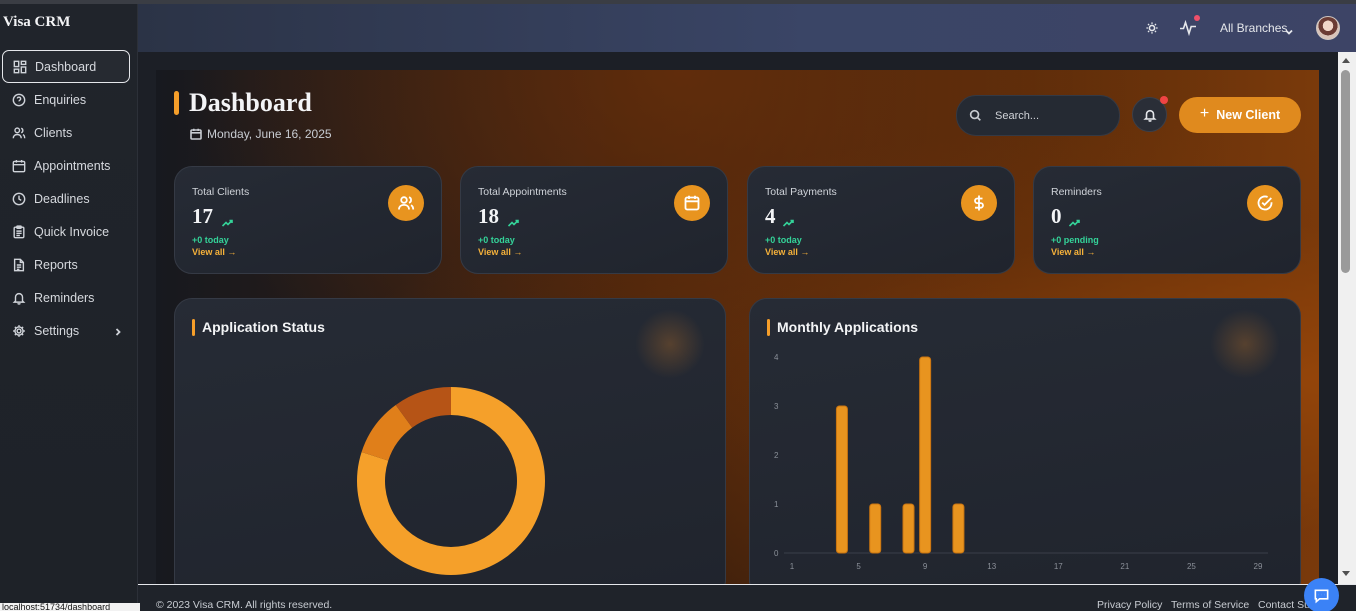  What do you see at coordinates (979, 203) in the screenshot?
I see `dollar-icon` at bounding box center [979, 203].